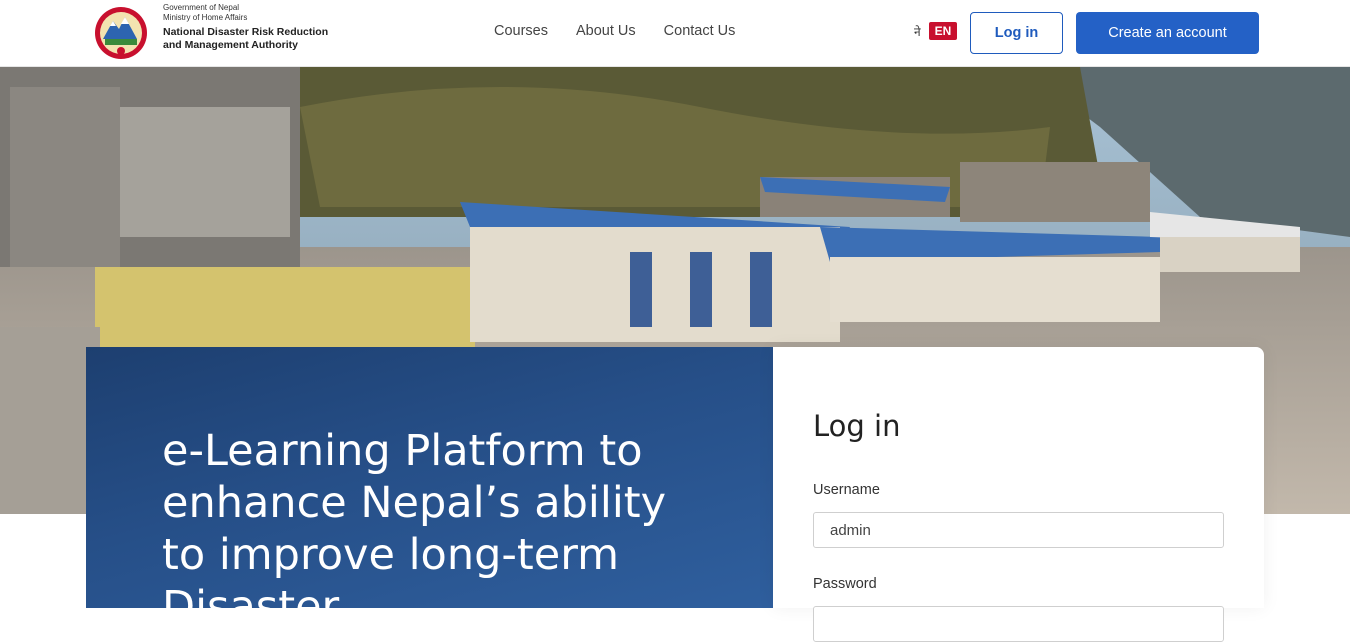 The image size is (1350, 642). I want to click on create-account-button: Create an account, so click(1167, 33).